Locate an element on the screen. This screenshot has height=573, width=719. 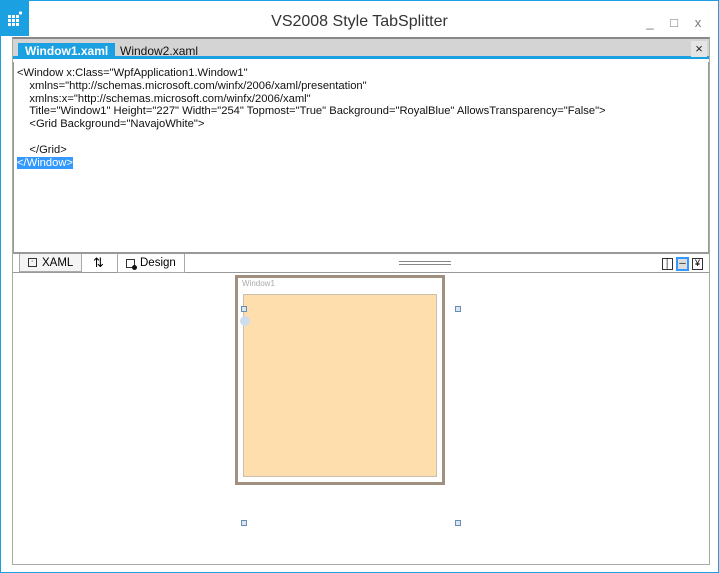
designer-grid is located at coordinates (340, 385).